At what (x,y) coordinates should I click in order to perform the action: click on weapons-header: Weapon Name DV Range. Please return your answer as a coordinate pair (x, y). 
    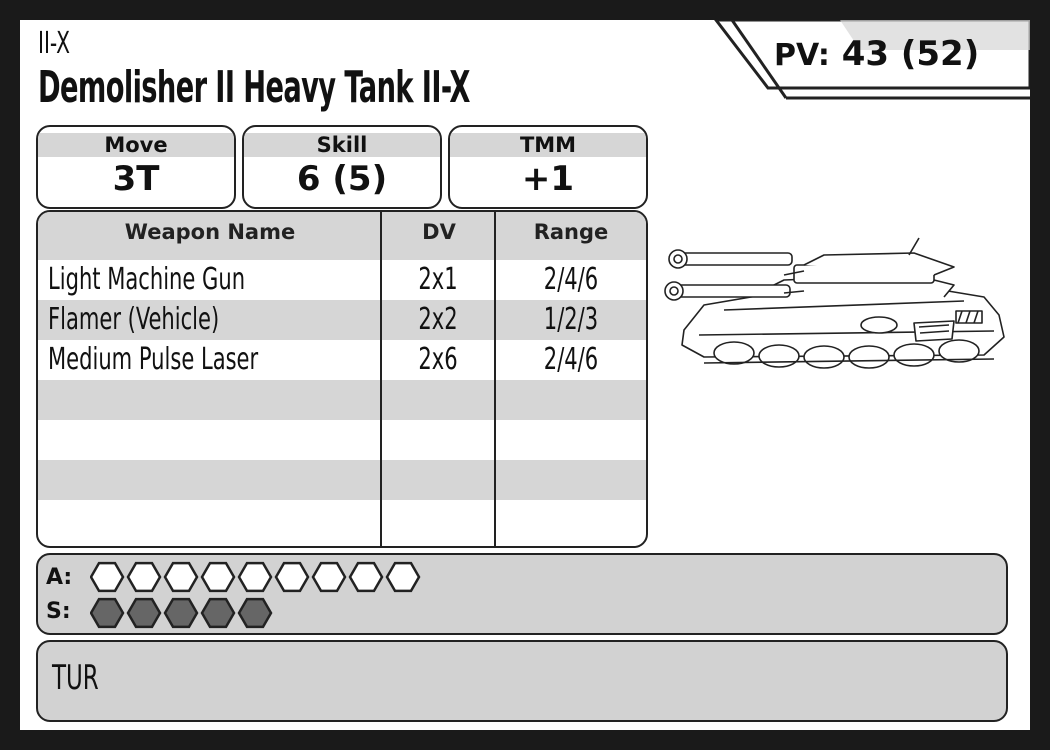
    Looking at the image, I should click on (342, 236).